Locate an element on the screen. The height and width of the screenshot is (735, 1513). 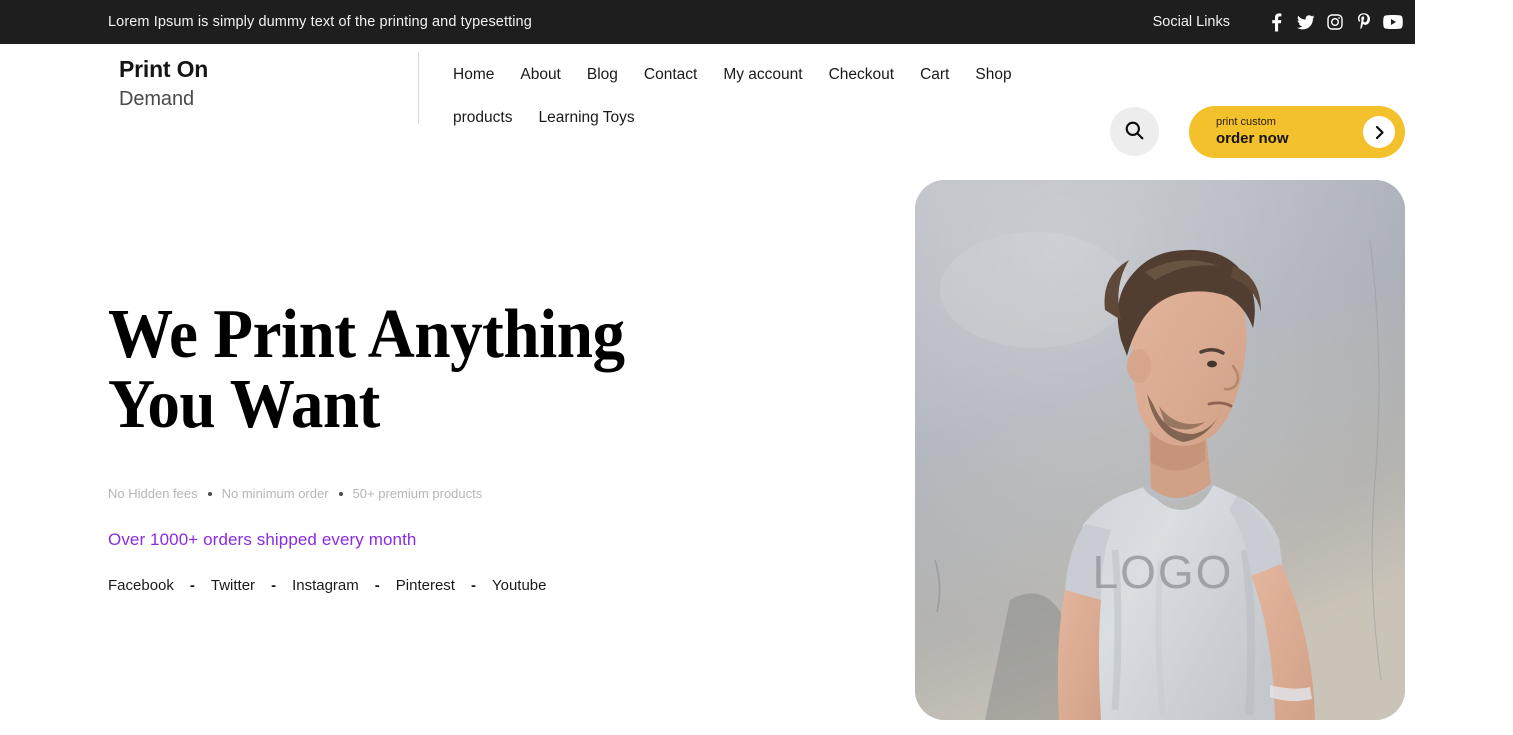
logo-primary-text: Print On is located at coordinates (164, 69).